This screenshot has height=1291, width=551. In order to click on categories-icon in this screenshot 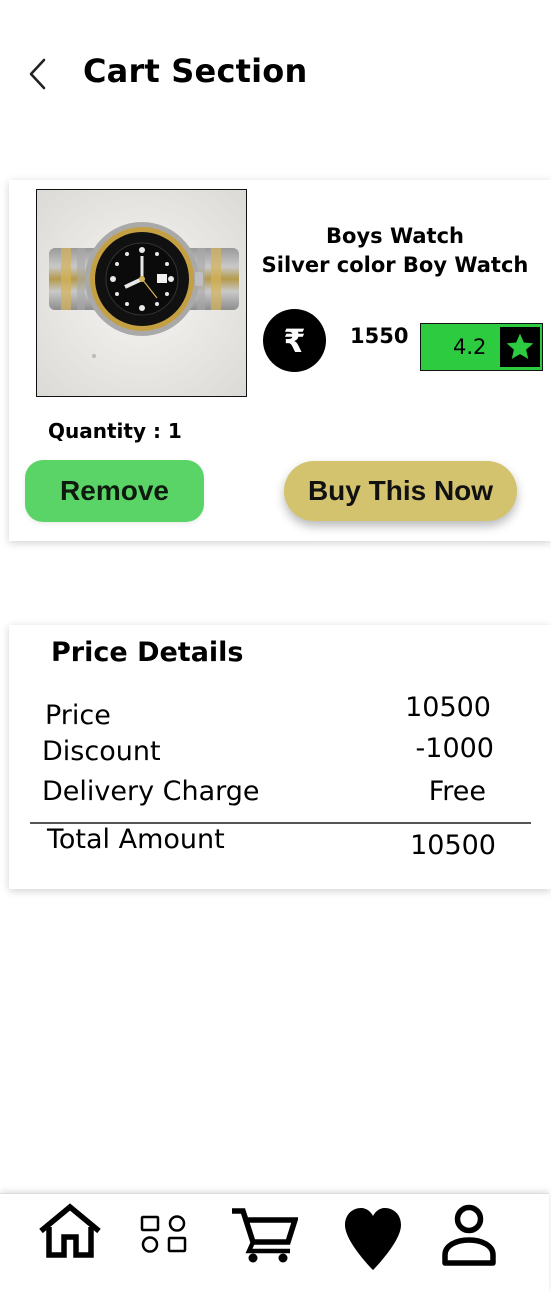, I will do `click(163, 1234)`.